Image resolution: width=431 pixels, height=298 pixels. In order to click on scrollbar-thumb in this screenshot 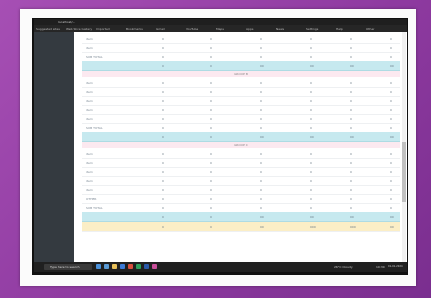, I will do `click(404, 172)`.